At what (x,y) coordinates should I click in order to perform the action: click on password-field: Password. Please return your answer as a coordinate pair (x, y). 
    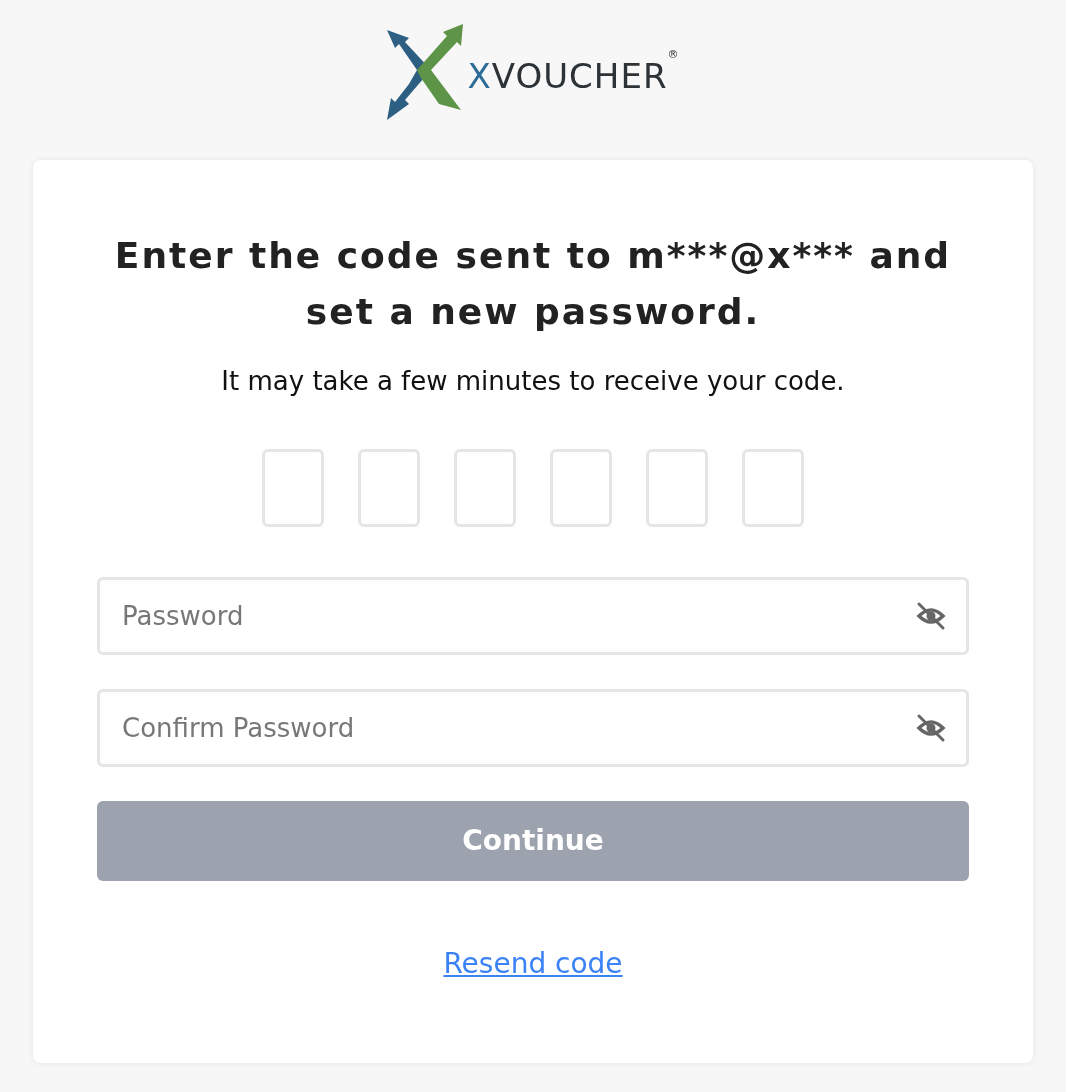
    Looking at the image, I should click on (533, 616).